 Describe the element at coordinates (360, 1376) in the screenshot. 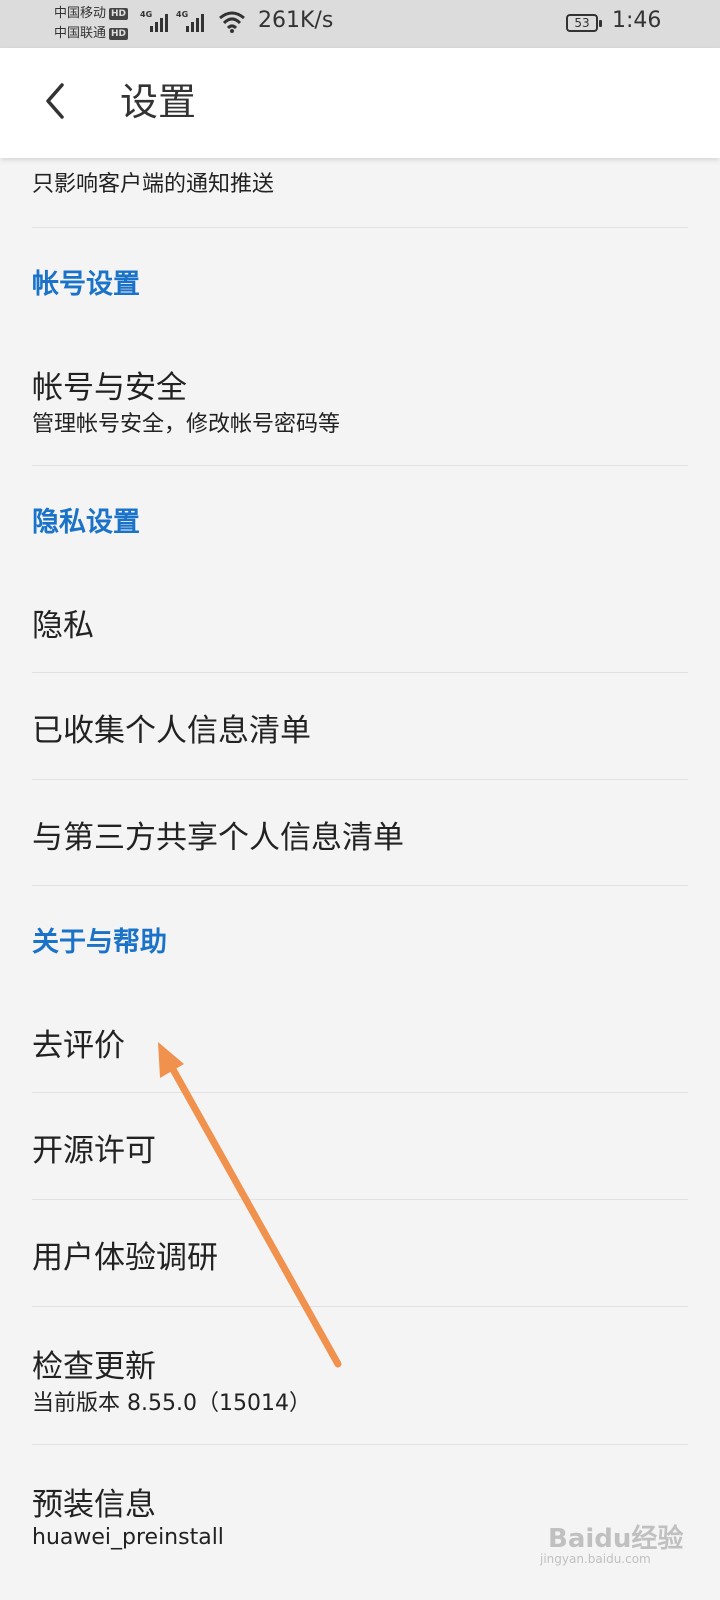

I see `check-update-item: 检查更新 当前版本 8.55.0（15014）` at that location.